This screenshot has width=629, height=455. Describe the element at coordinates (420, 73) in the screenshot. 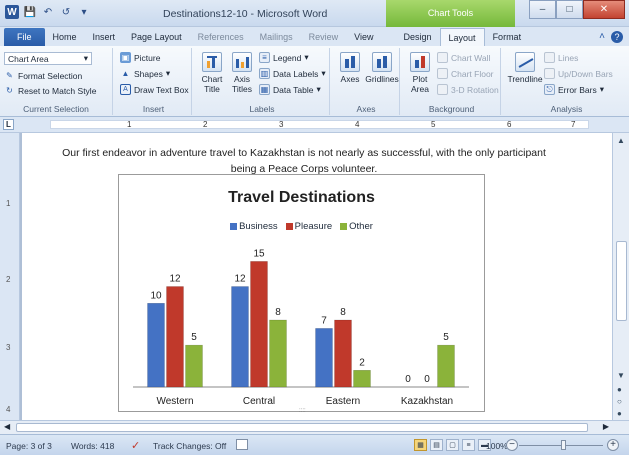

I see `plot-area-button: Plot Area` at that location.